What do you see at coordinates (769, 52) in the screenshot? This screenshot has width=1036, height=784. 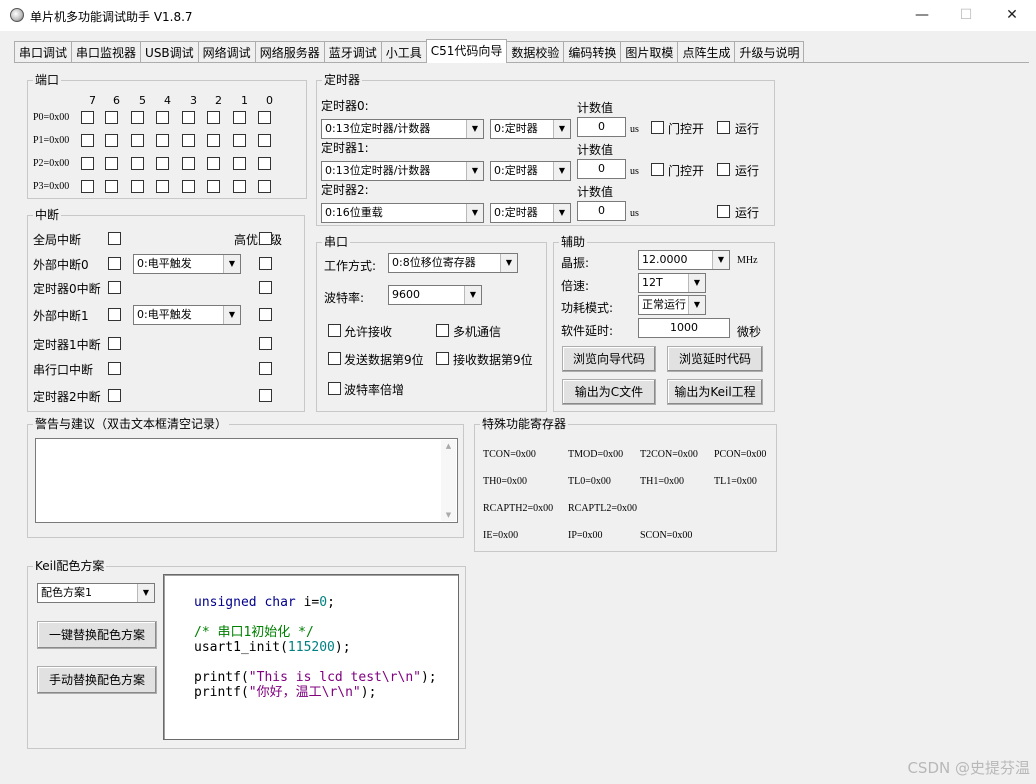 I see `tab-12: 升级与说明` at bounding box center [769, 52].